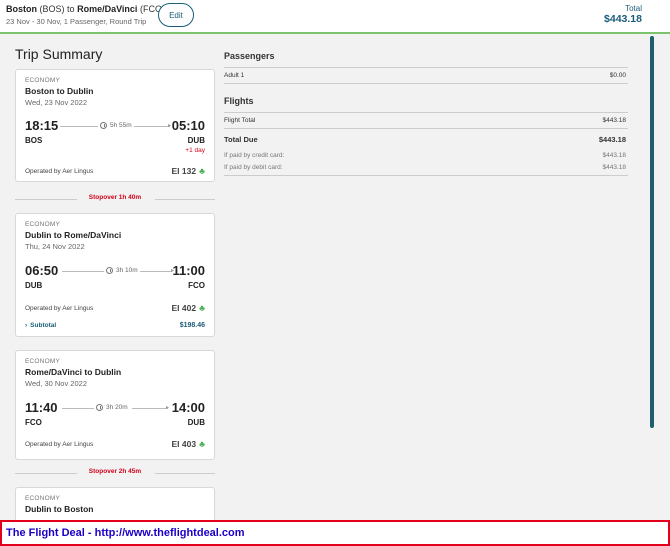  What do you see at coordinates (188, 171) in the screenshot?
I see `flight-number: EI 132 ♣` at bounding box center [188, 171].